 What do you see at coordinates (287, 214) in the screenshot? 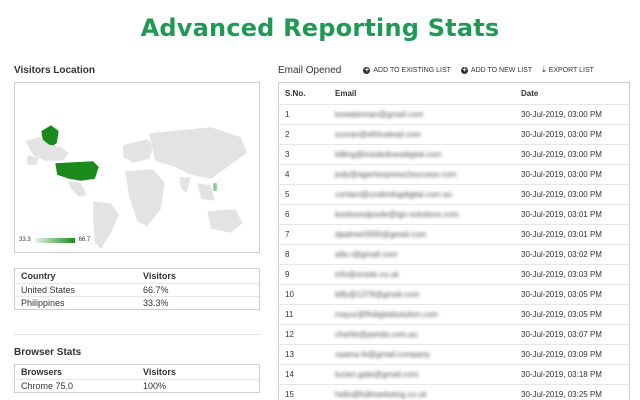
I see `row-number: 6` at bounding box center [287, 214].